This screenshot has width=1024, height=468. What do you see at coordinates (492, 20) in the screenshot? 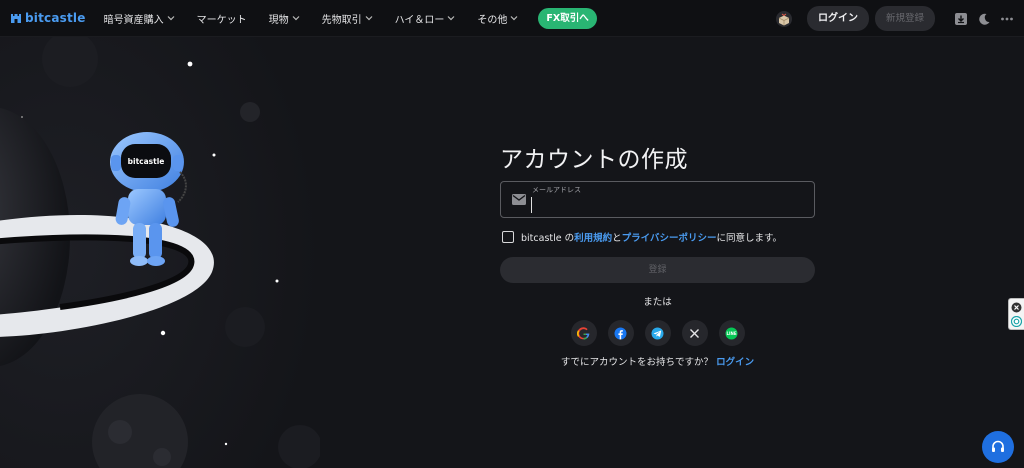
I see `nav-label: その他` at bounding box center [492, 20].